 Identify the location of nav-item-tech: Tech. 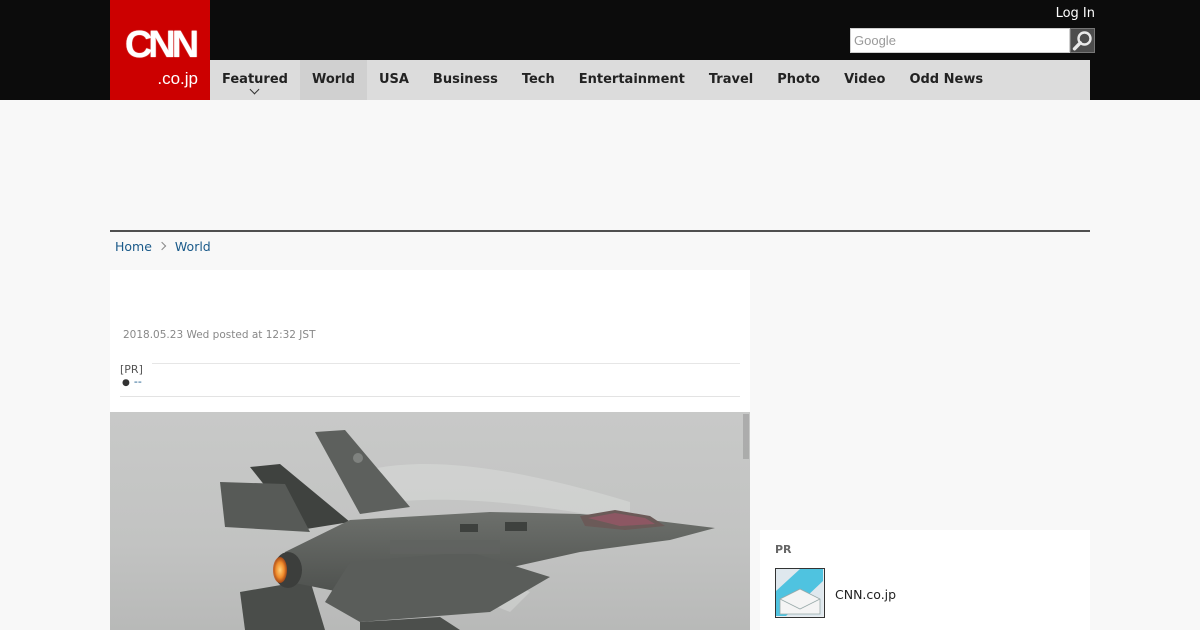
(538, 80).